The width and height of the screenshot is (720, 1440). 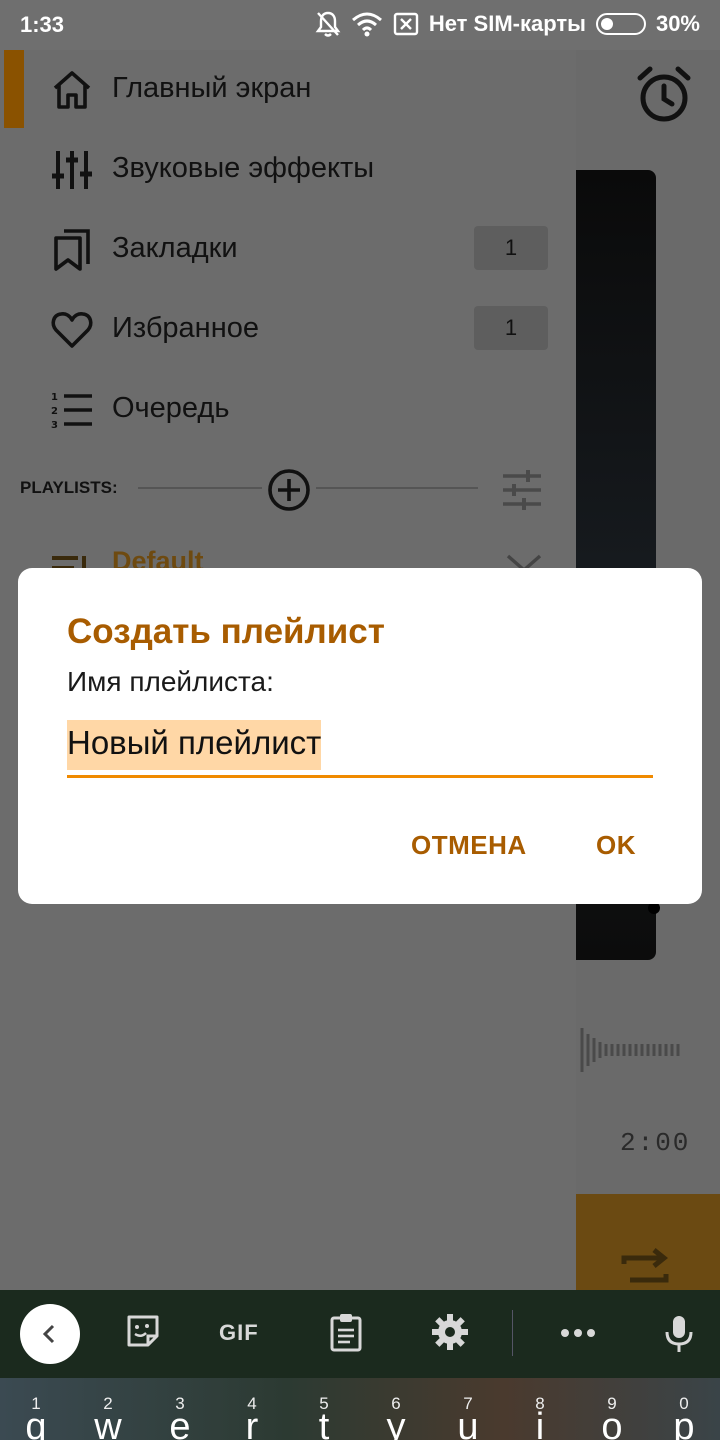 I want to click on notifications-off-icon, so click(x=328, y=24).